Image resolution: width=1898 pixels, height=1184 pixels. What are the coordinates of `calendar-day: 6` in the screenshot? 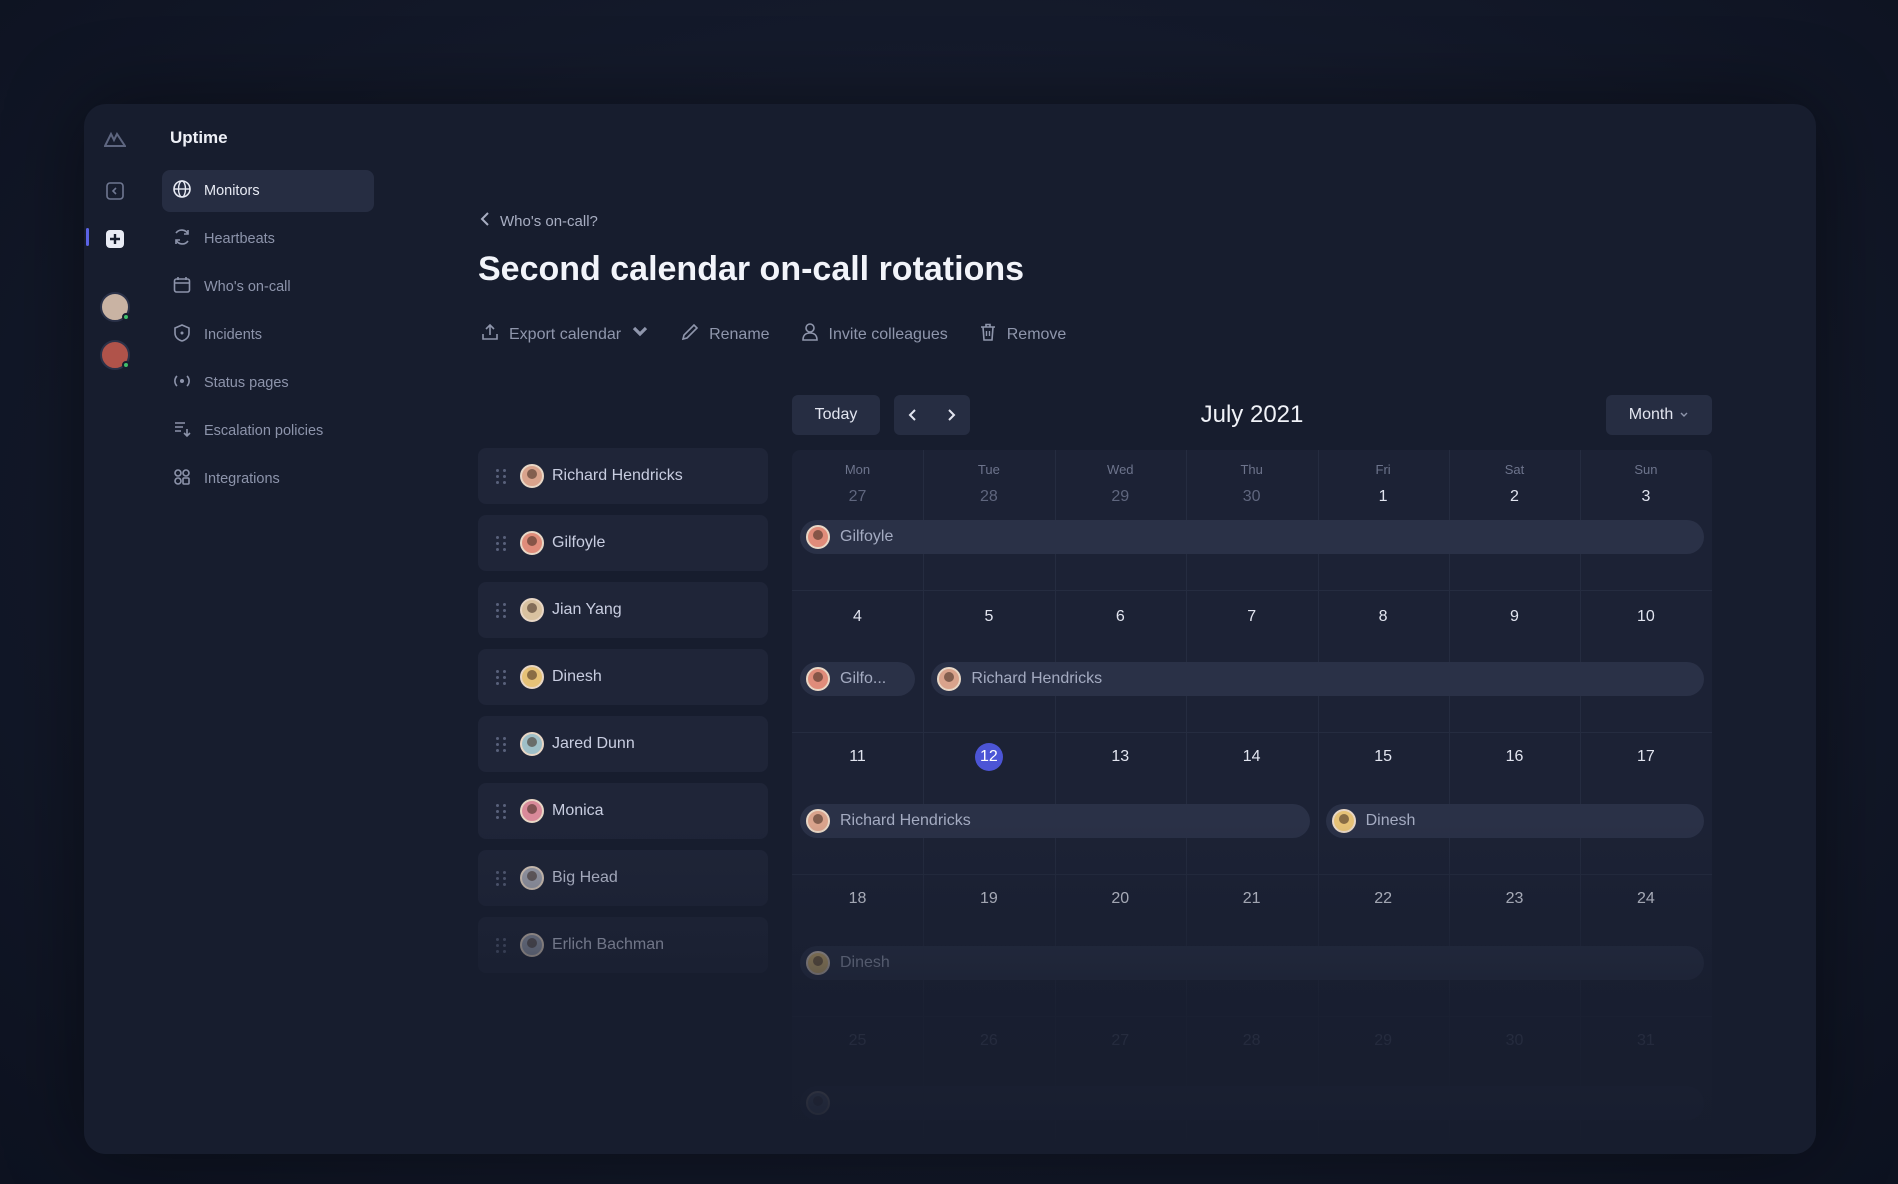 It's located at (1120, 617).